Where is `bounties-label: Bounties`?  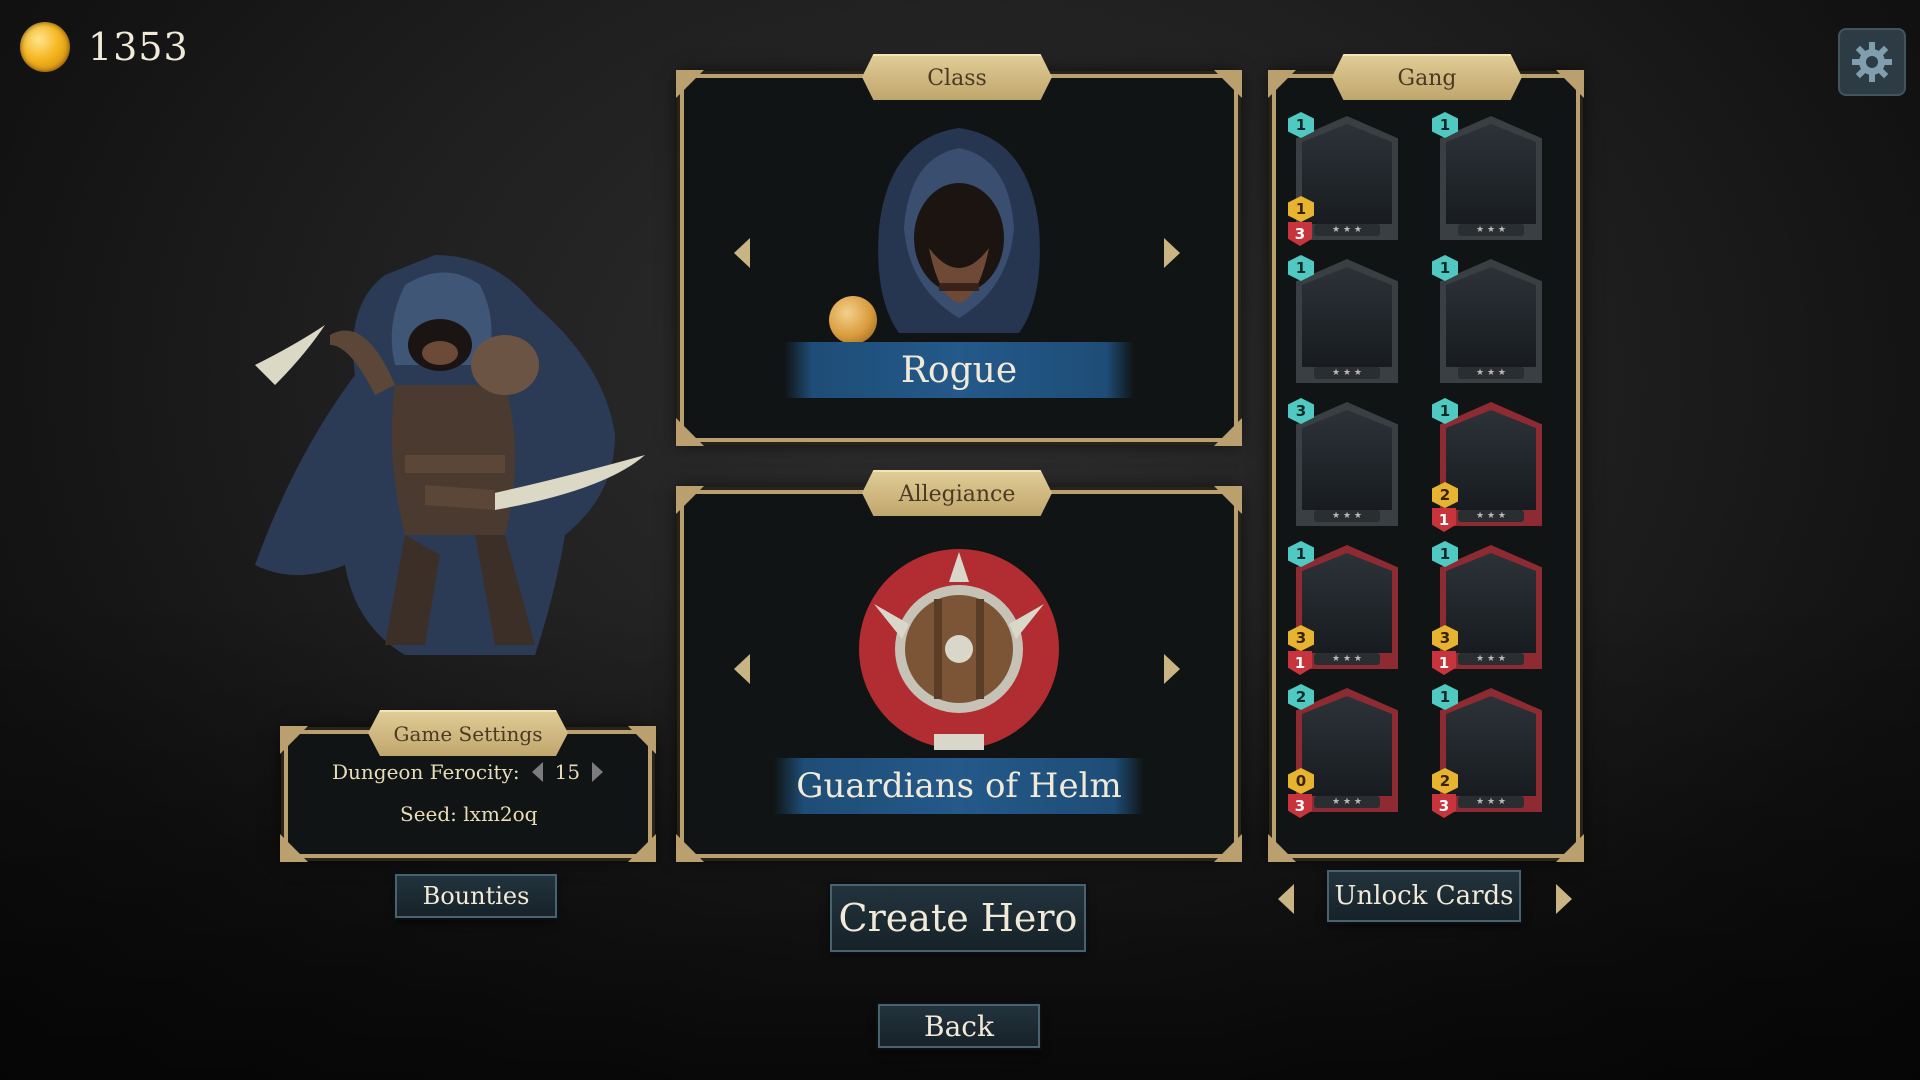
bounties-label: Bounties is located at coordinates (476, 896).